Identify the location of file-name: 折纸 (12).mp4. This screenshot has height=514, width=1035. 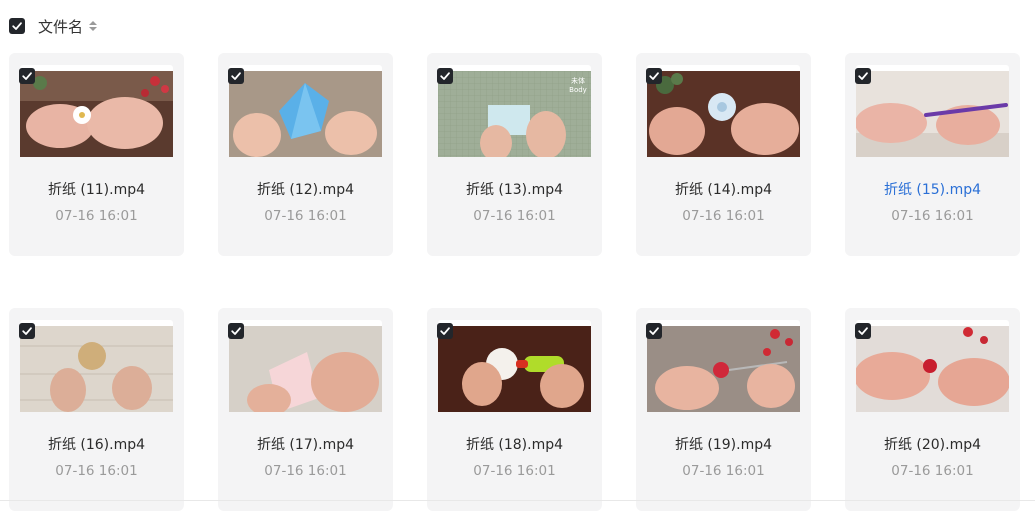
(305, 189).